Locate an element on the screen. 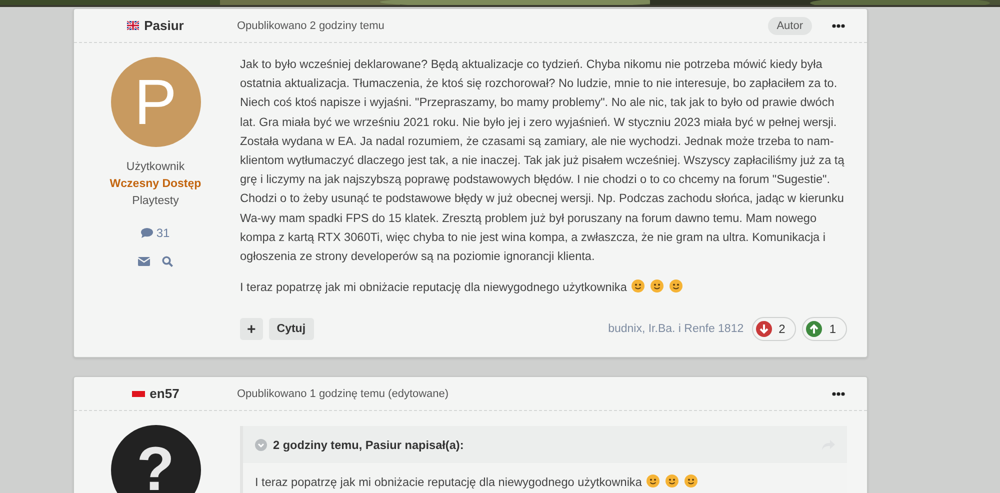  user-group: Wczesny Dostęp is located at coordinates (156, 184).